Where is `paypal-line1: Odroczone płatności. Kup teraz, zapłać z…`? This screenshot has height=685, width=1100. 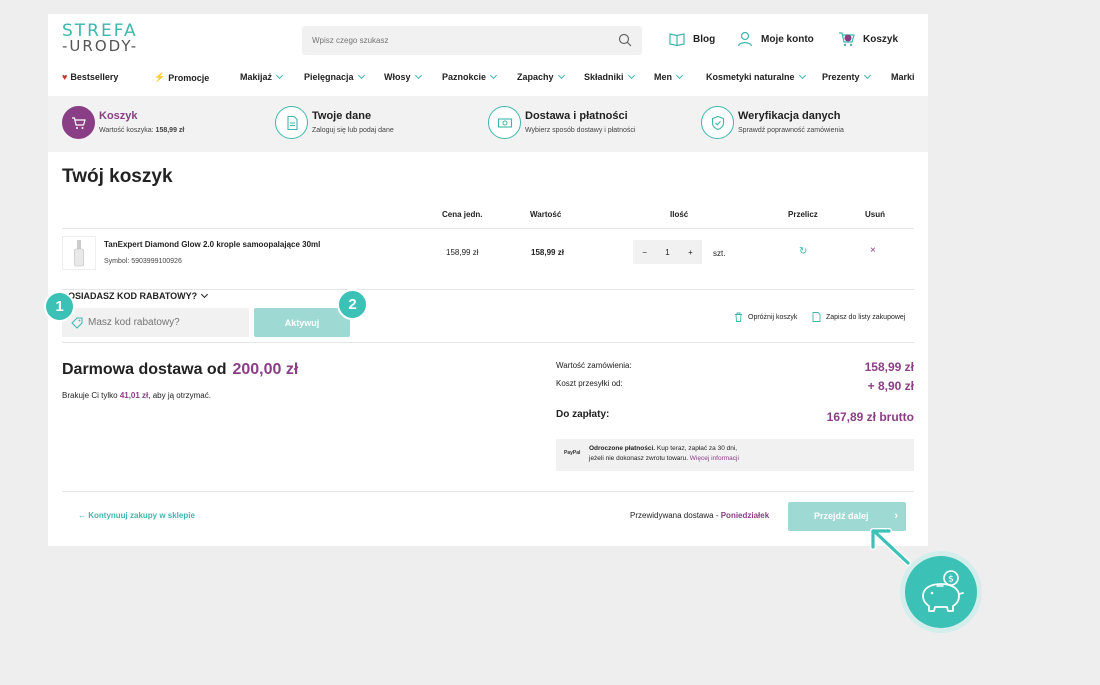 paypal-line1: Odroczone płatności. Kup teraz, zapłać z… is located at coordinates (663, 448).